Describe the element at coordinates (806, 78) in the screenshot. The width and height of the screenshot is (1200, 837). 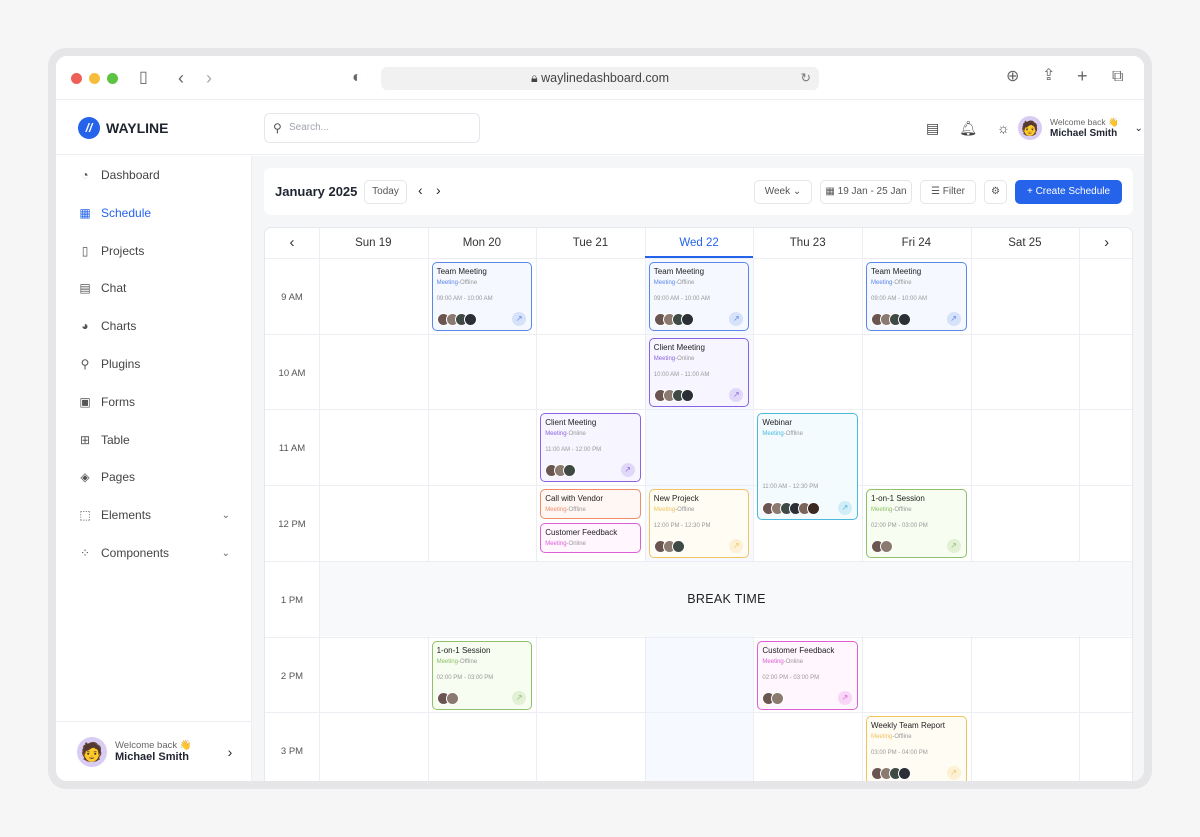
I see `reload-icon: ↻` at that location.